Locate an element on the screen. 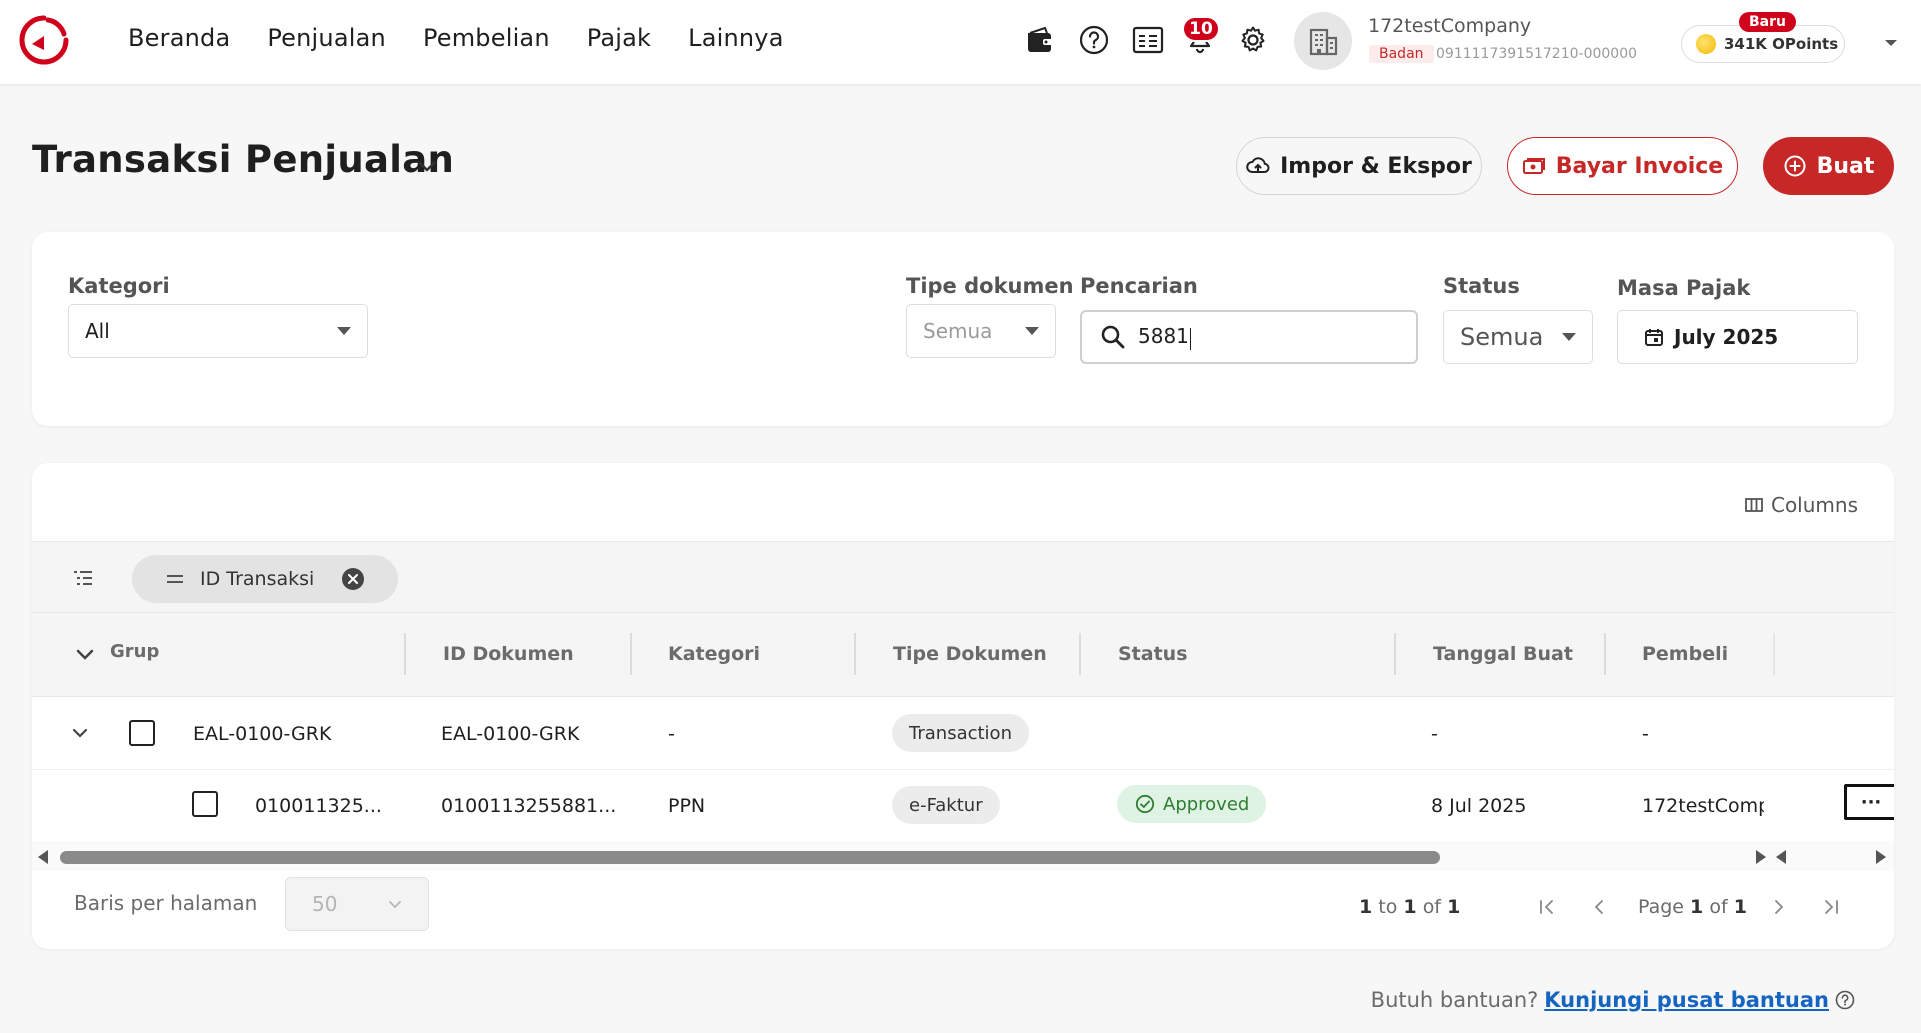 The width and height of the screenshot is (1921, 1033). horizontal-scrollbar is located at coordinates (963, 856).